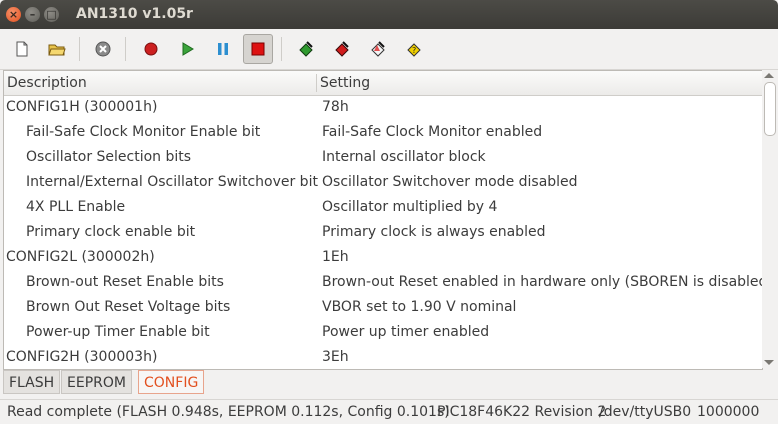 Image resolution: width=778 pixels, height=424 pixels. What do you see at coordinates (383, 257) in the screenshot?
I see `table-row: CONFIG2L (300002h) 1Eh` at bounding box center [383, 257].